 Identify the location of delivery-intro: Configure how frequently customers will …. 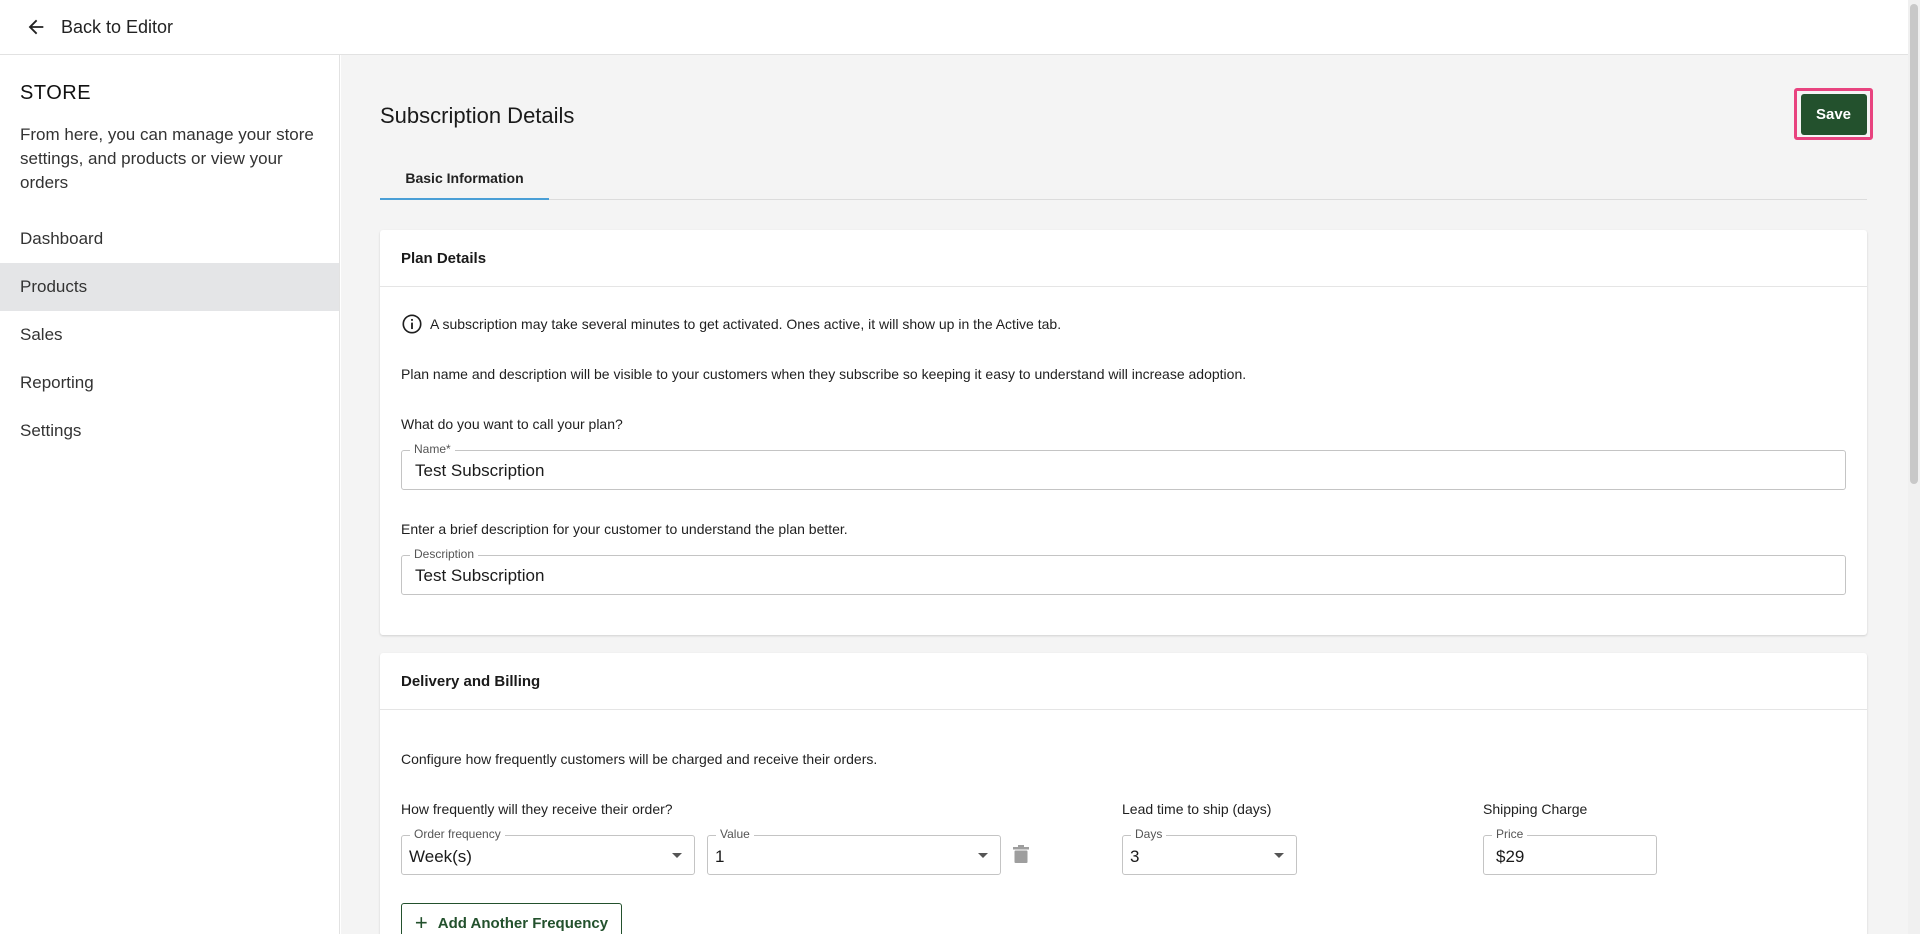
(639, 759).